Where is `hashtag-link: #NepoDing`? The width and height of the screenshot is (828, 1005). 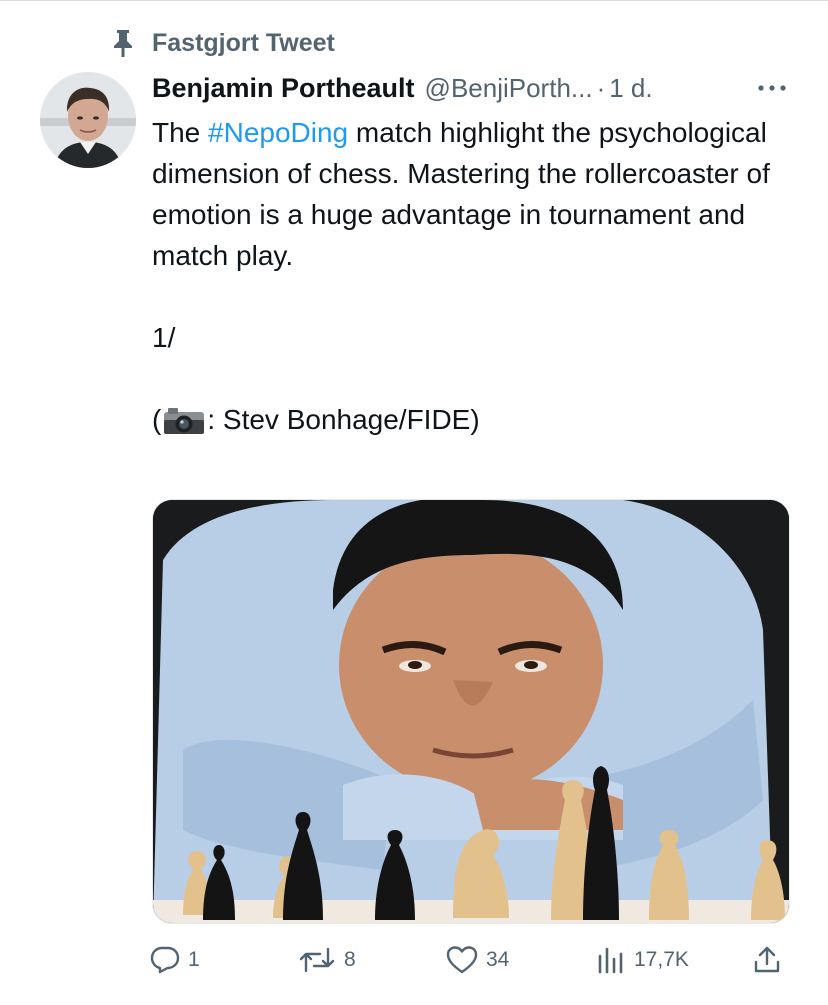 hashtag-link: #NepoDing is located at coordinates (278, 132).